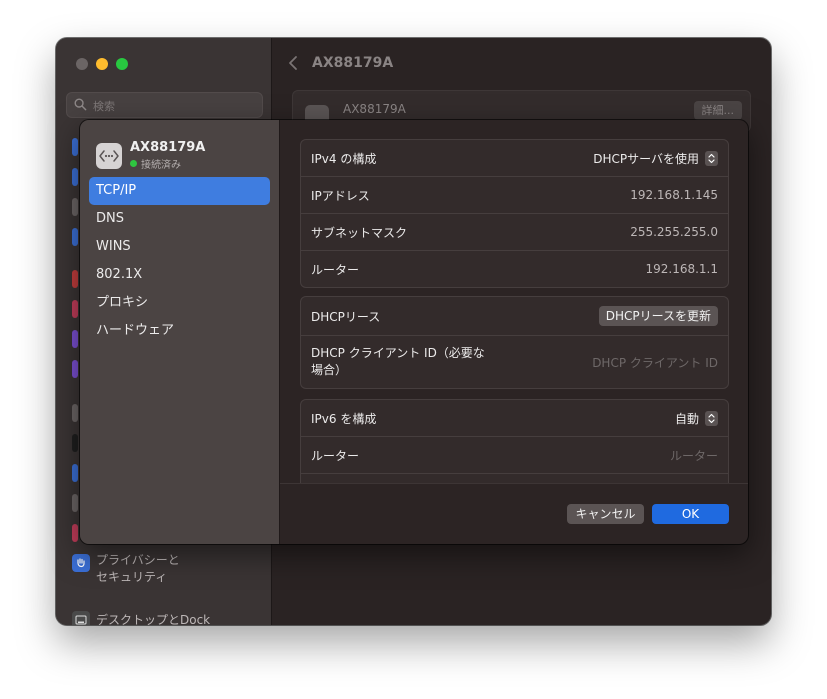 The image size is (827, 699). Describe the element at coordinates (690, 514) in the screenshot. I see `ok-button: OK` at that location.